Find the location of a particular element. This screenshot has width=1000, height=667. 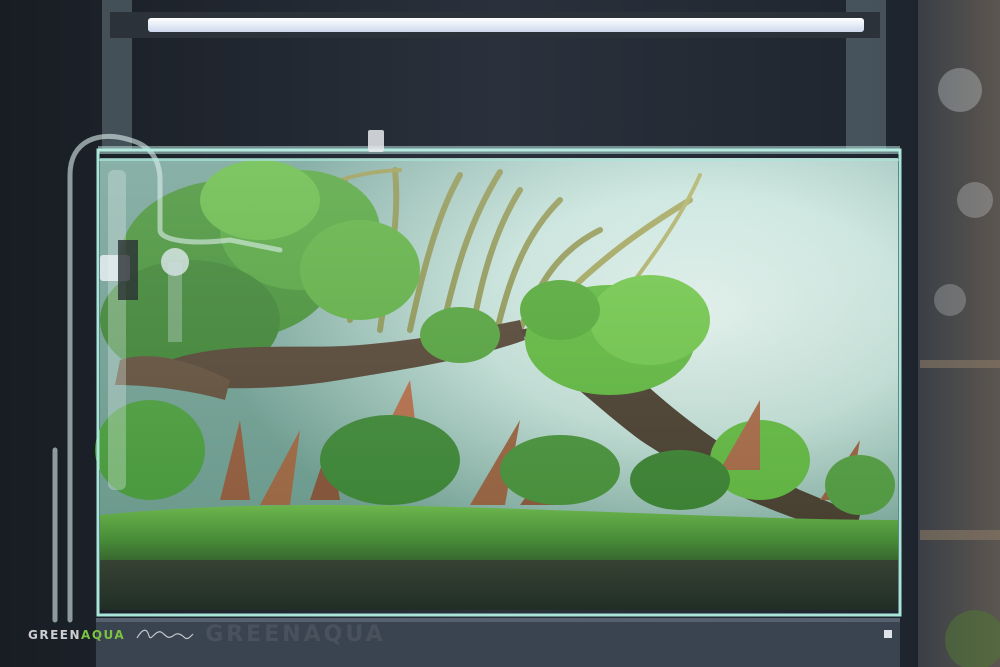

ghost-brand-logo: GREENAQUA is located at coordinates (295, 634).